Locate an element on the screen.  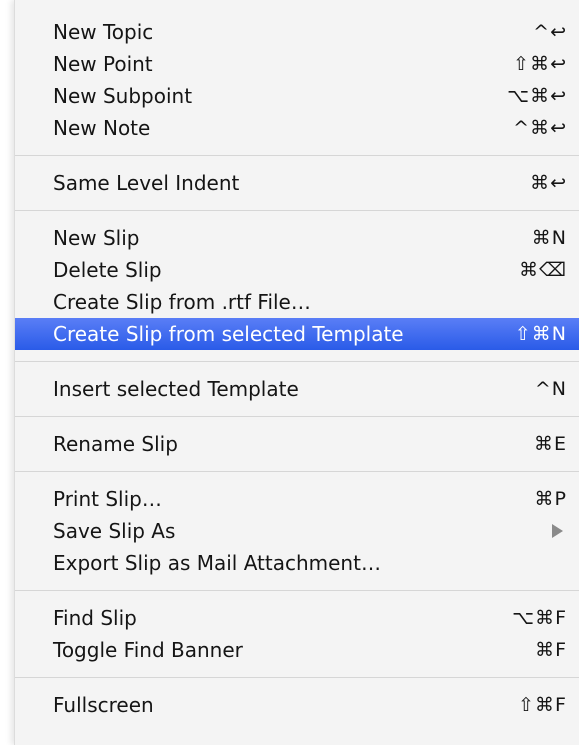
keyboard-shortcut: ^↩ is located at coordinates (550, 32).